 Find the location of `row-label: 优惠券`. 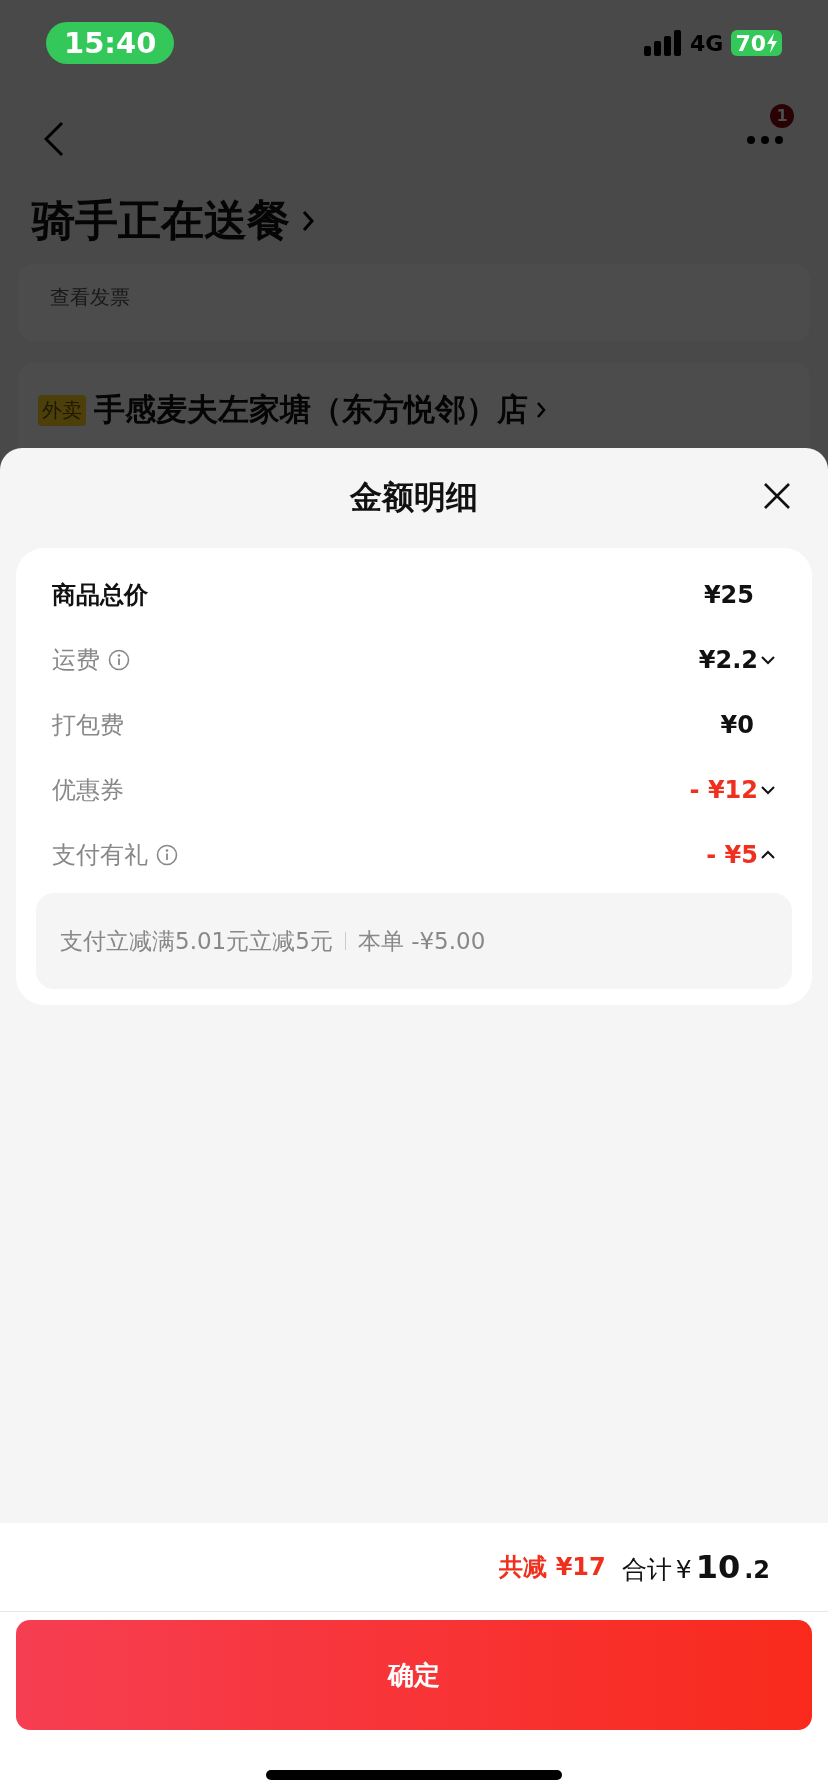

row-label: 优惠券 is located at coordinates (88, 790).